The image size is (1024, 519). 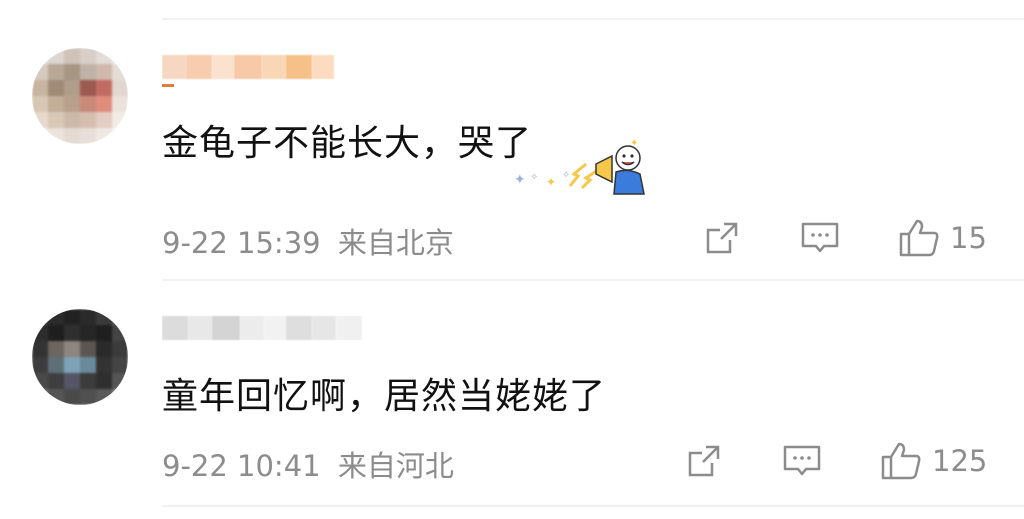 What do you see at coordinates (168, 85) in the screenshot?
I see `username-underline` at bounding box center [168, 85].